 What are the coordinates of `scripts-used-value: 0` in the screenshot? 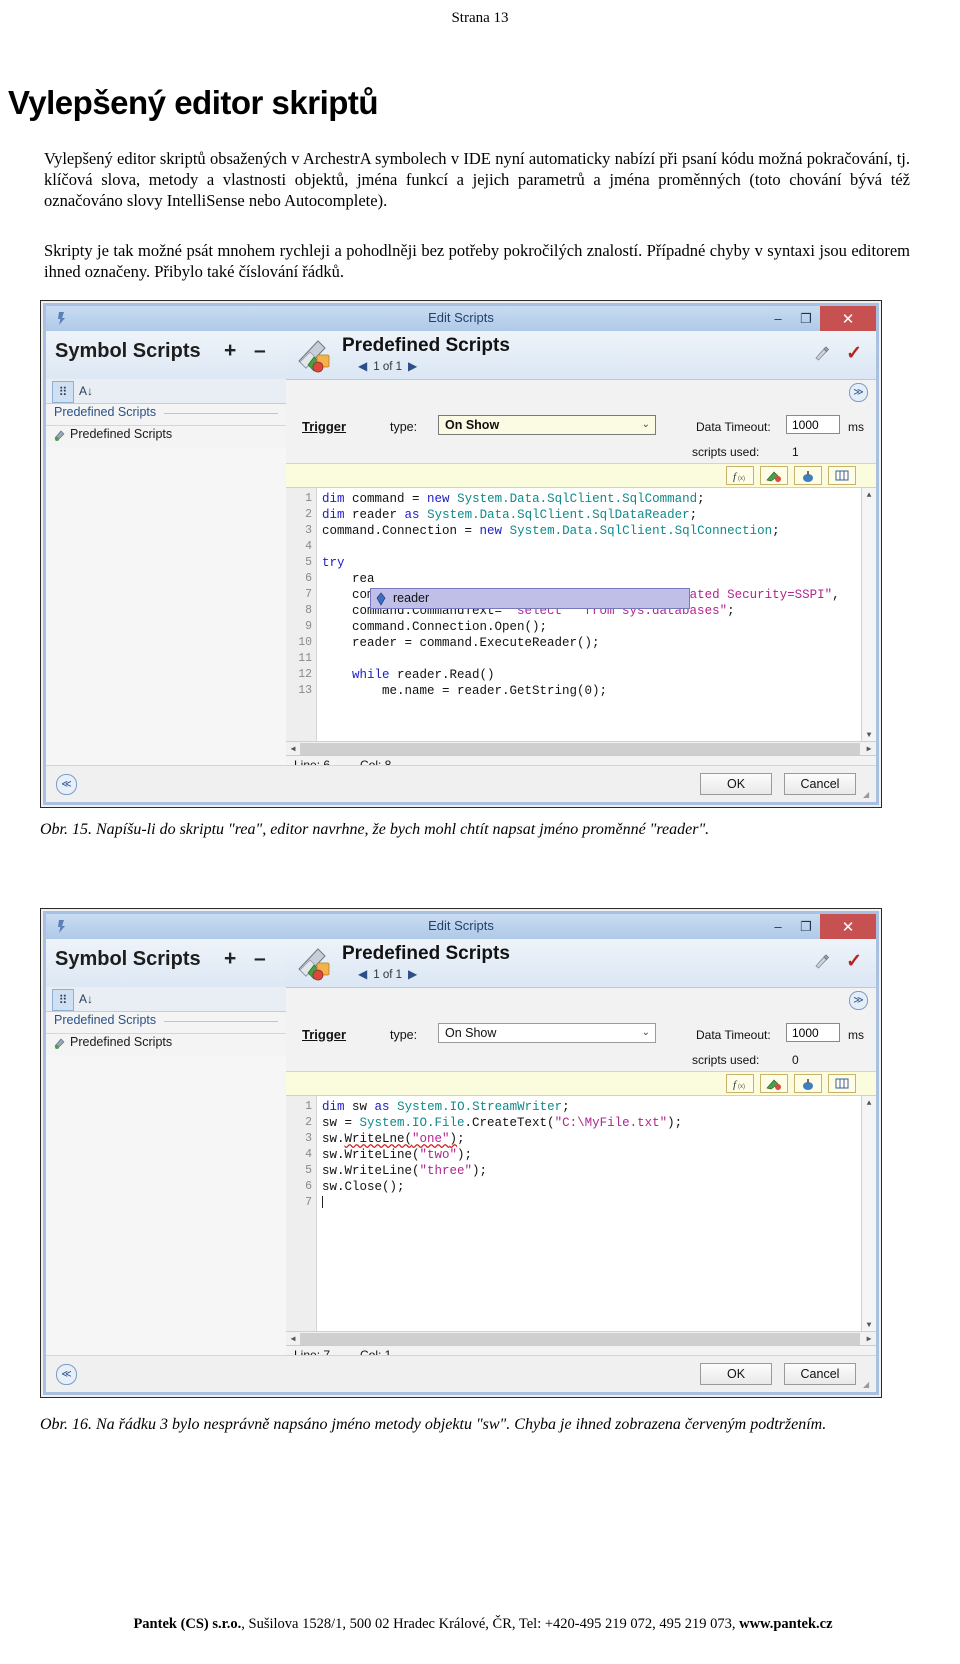 It's located at (795, 1060).